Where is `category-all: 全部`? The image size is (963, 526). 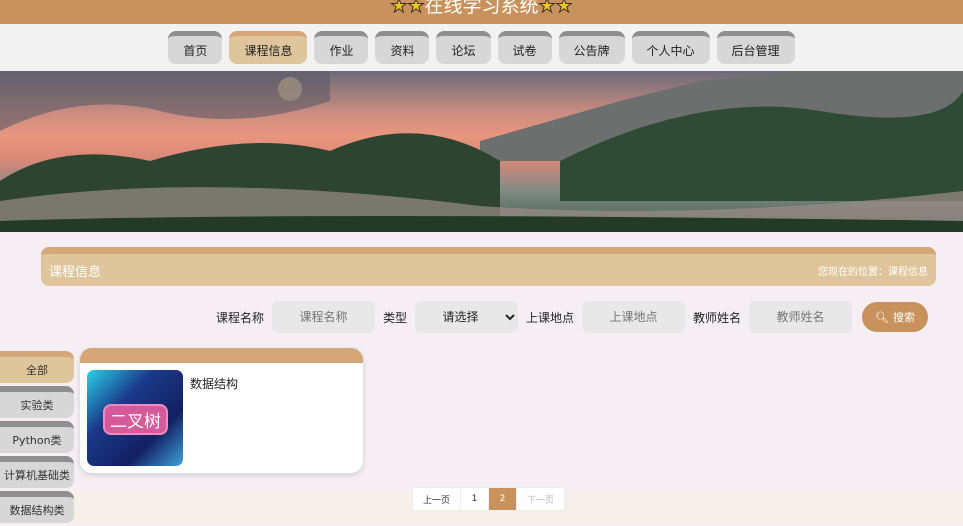 category-all: 全部 is located at coordinates (37, 367).